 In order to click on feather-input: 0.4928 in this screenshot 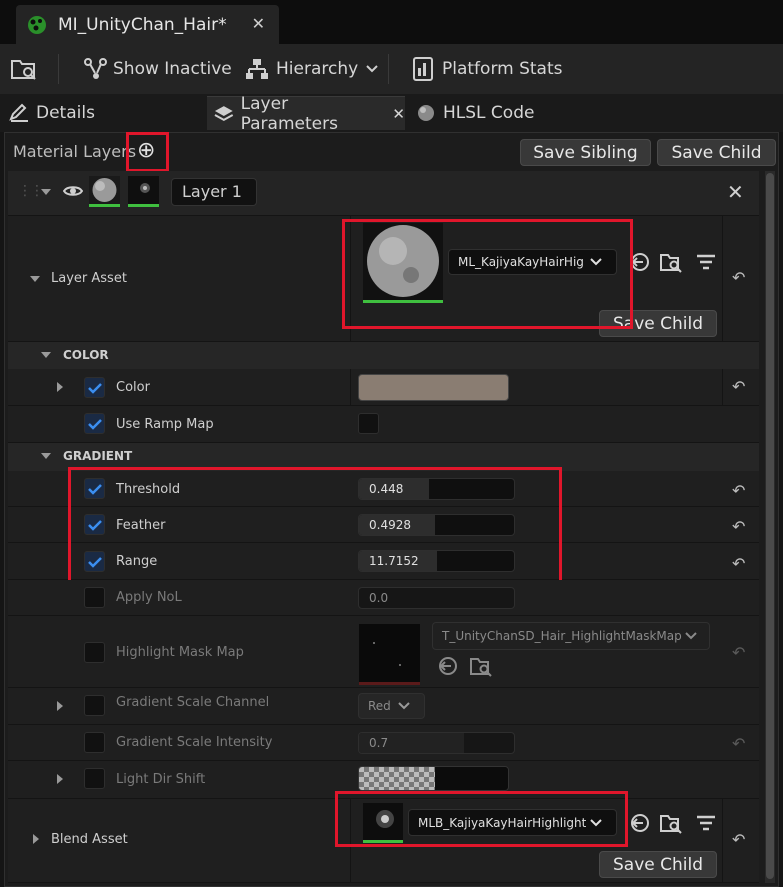, I will do `click(436, 525)`.